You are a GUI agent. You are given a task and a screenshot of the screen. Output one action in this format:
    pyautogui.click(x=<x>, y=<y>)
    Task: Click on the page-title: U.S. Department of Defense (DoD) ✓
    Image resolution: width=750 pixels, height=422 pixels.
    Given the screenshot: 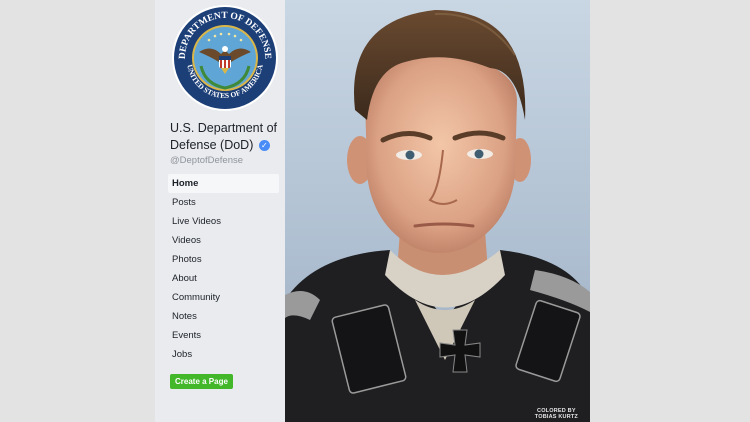 What is the action you would take?
    pyautogui.click(x=227, y=137)
    